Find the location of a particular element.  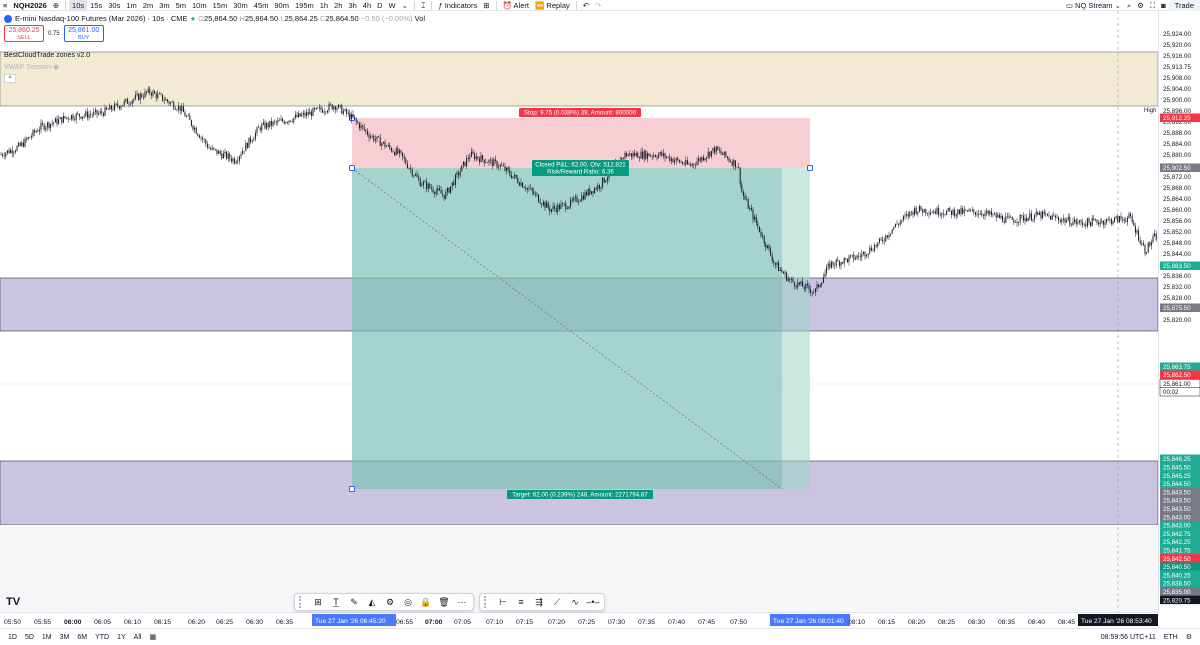

gear-icon: ⚙ is located at coordinates (1189, 637).